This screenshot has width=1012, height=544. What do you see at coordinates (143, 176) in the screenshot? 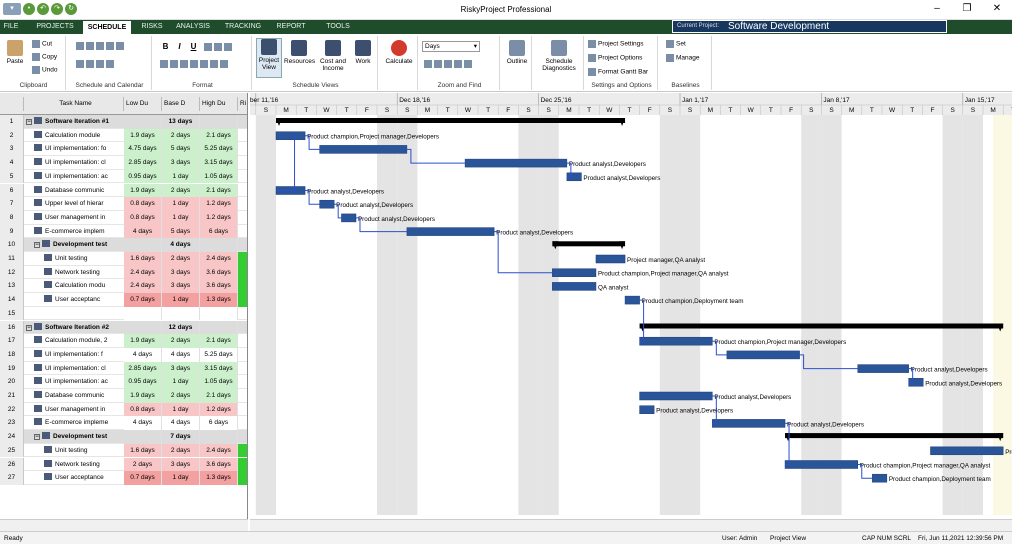
I see `low-duration-cell: 0.95 days` at bounding box center [143, 176].